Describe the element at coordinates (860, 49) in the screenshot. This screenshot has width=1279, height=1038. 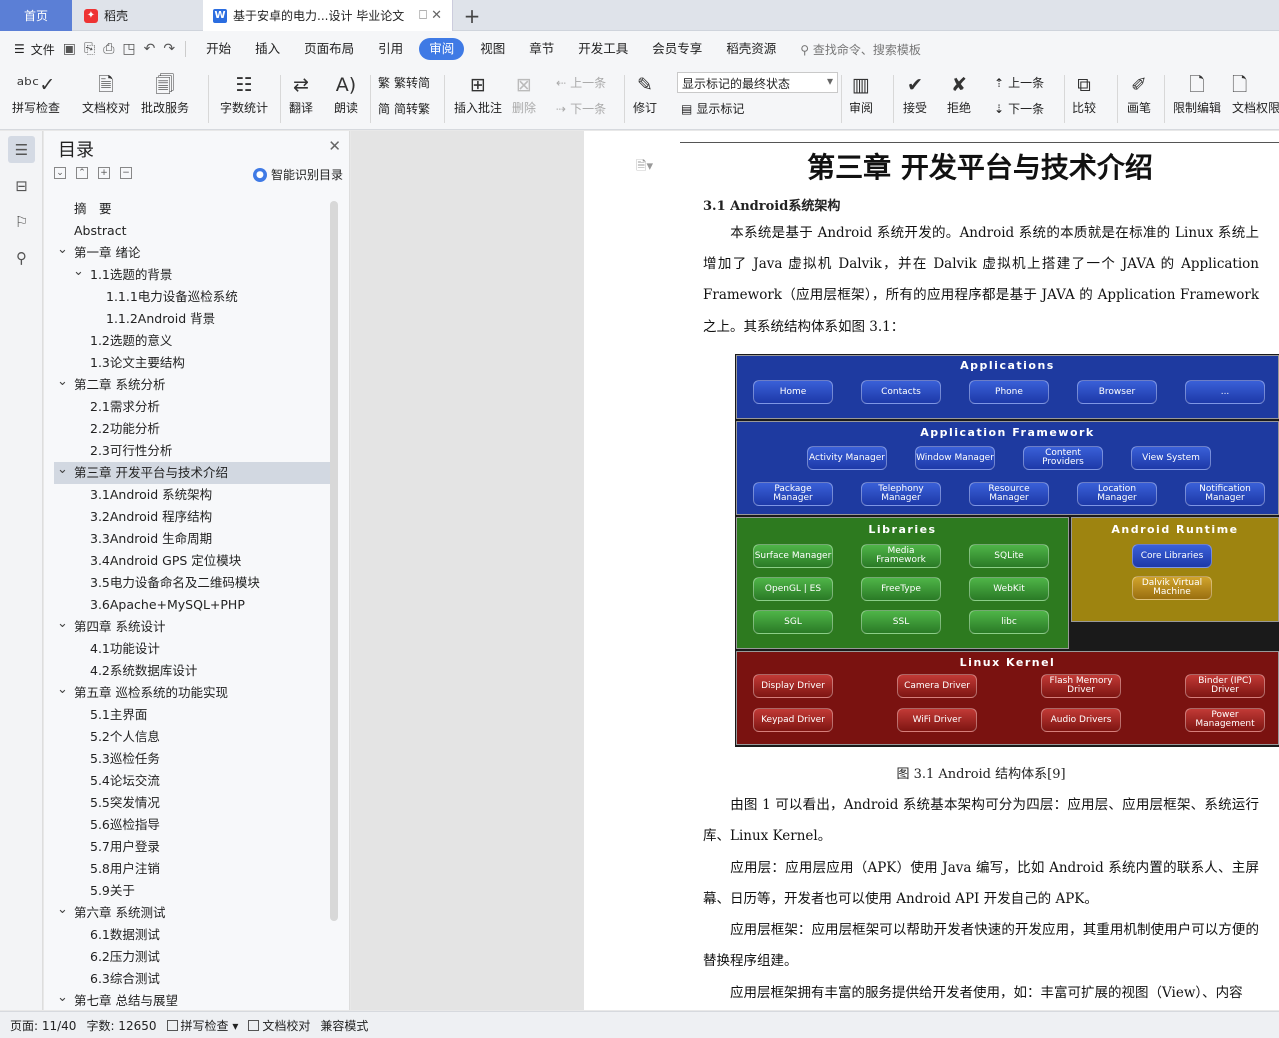
I see `command-search: ⚲ 查找命令、搜索模板` at that location.